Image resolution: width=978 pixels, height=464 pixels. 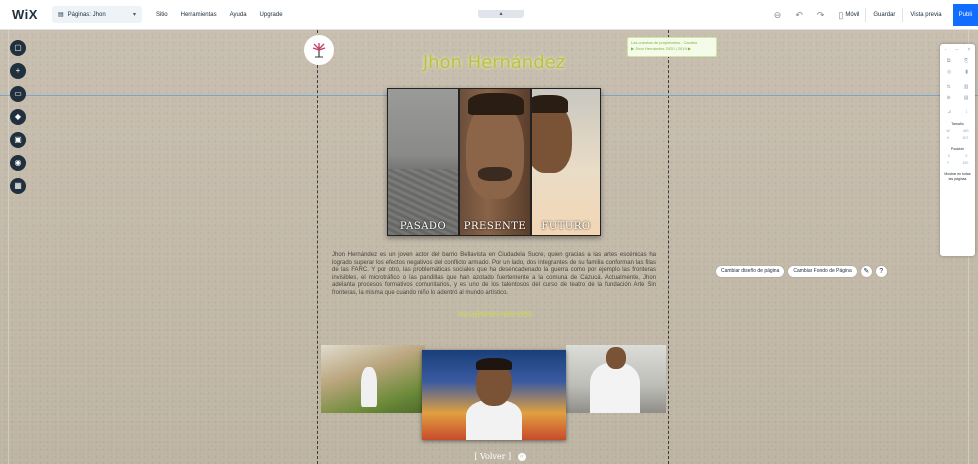 What do you see at coordinates (495, 315) in the screenshot?
I see `bio-link: Soy cybervideo salsa video` at bounding box center [495, 315].